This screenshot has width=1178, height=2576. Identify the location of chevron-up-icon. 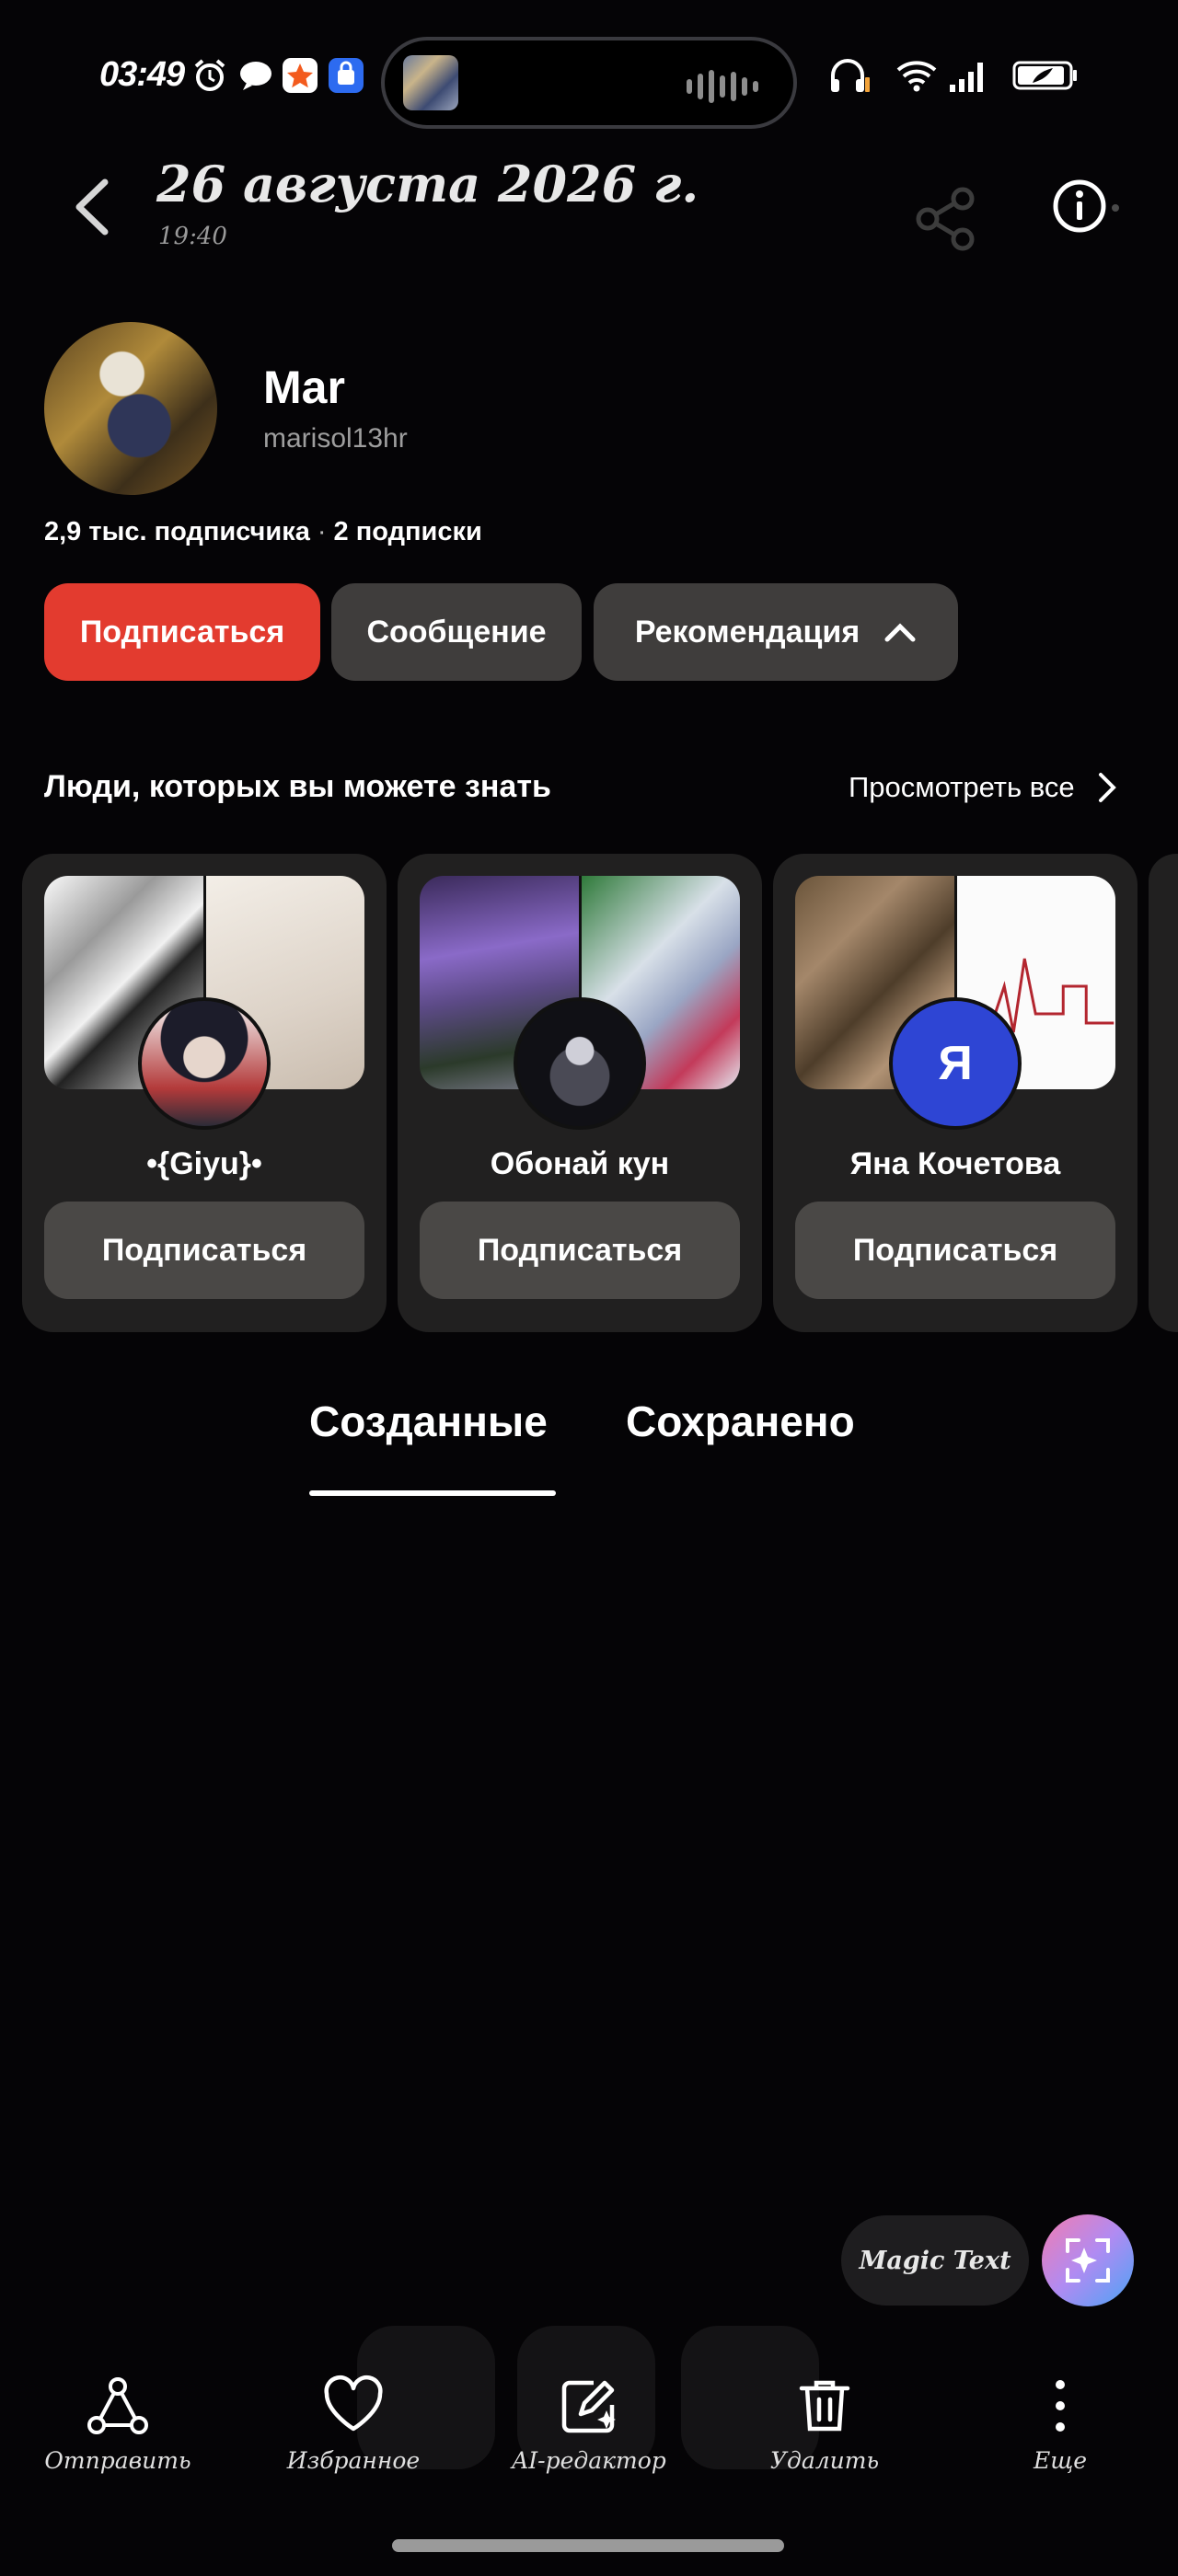
(900, 632).